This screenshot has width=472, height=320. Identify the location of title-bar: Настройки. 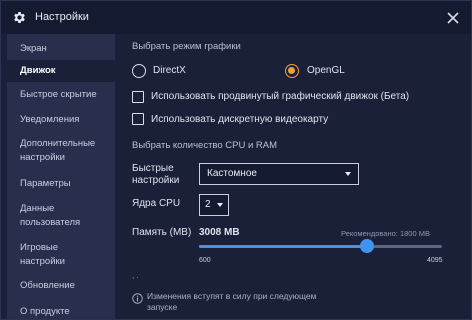
(236, 17).